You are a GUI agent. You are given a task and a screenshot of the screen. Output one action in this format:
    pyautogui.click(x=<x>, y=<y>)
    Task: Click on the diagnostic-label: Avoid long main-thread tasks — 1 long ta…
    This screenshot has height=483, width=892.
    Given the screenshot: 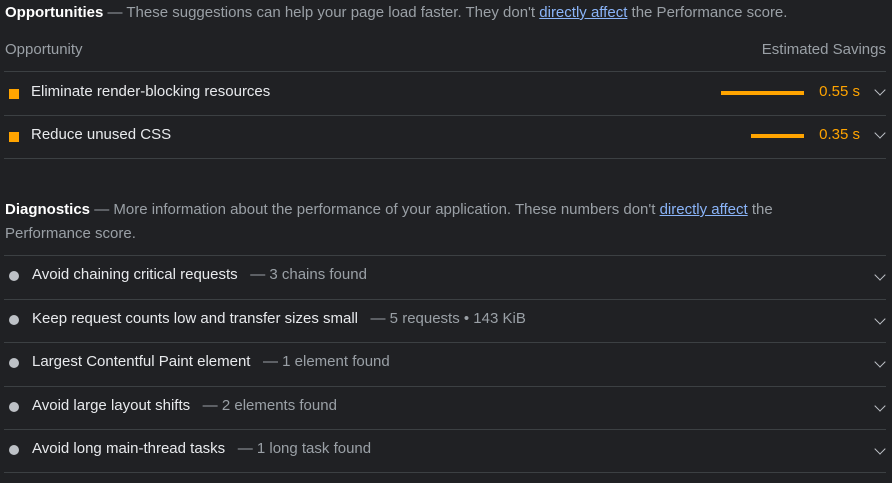 What is the action you would take?
    pyautogui.click(x=201, y=449)
    